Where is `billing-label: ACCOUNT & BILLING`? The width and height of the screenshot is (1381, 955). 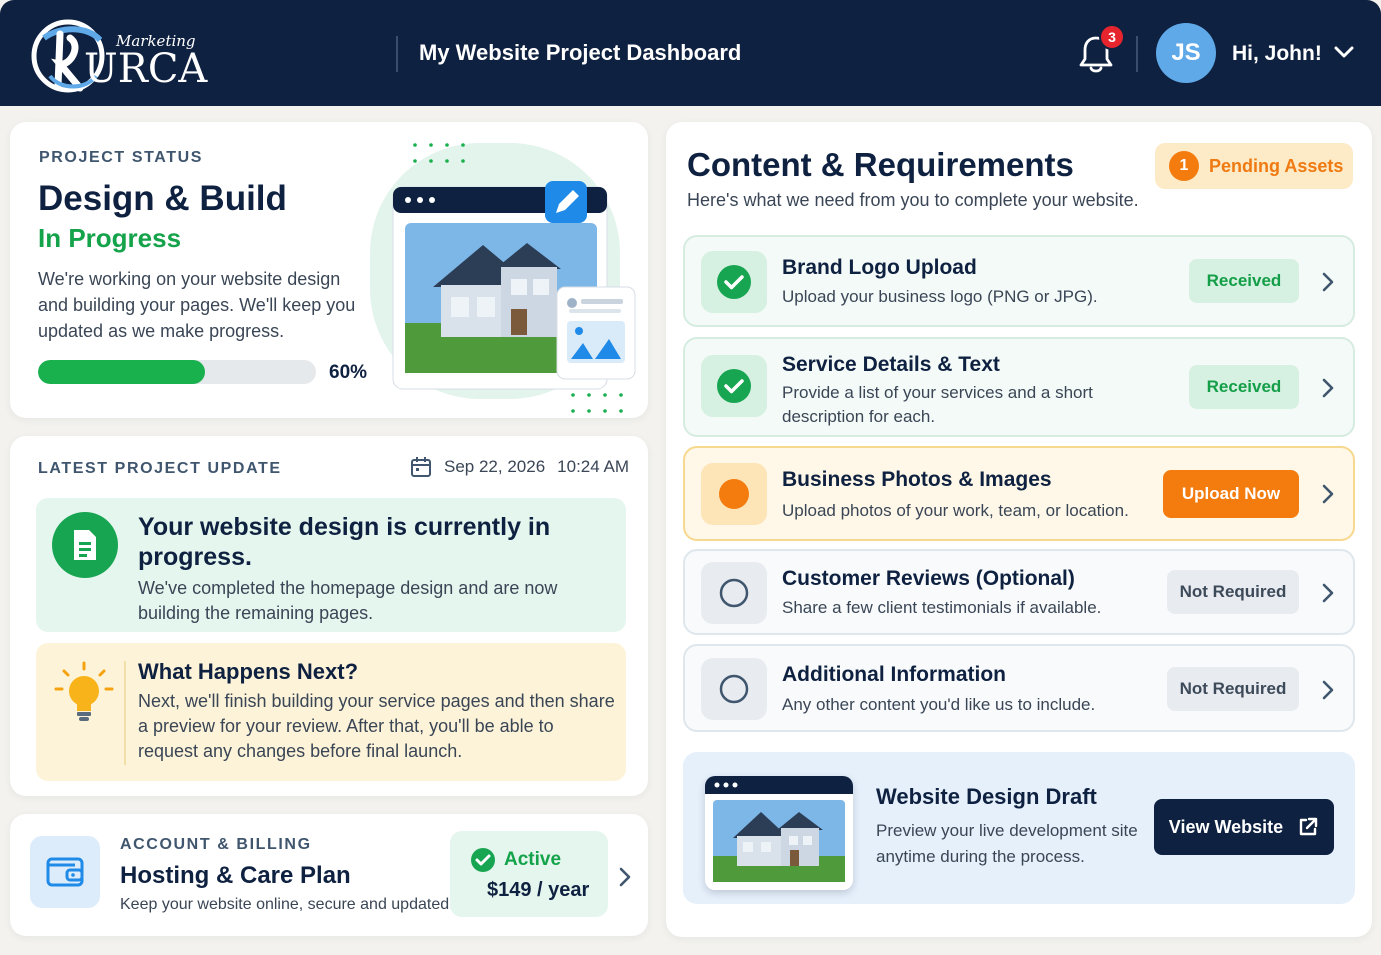 billing-label: ACCOUNT & BILLING is located at coordinates (216, 844).